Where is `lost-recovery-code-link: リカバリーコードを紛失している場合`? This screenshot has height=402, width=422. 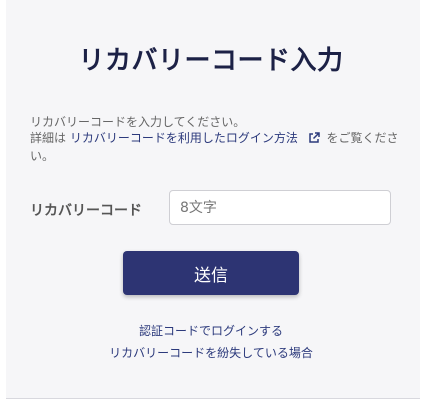
lost-recovery-code-link: リカバリーコードを紛失している場合 is located at coordinates (211, 352).